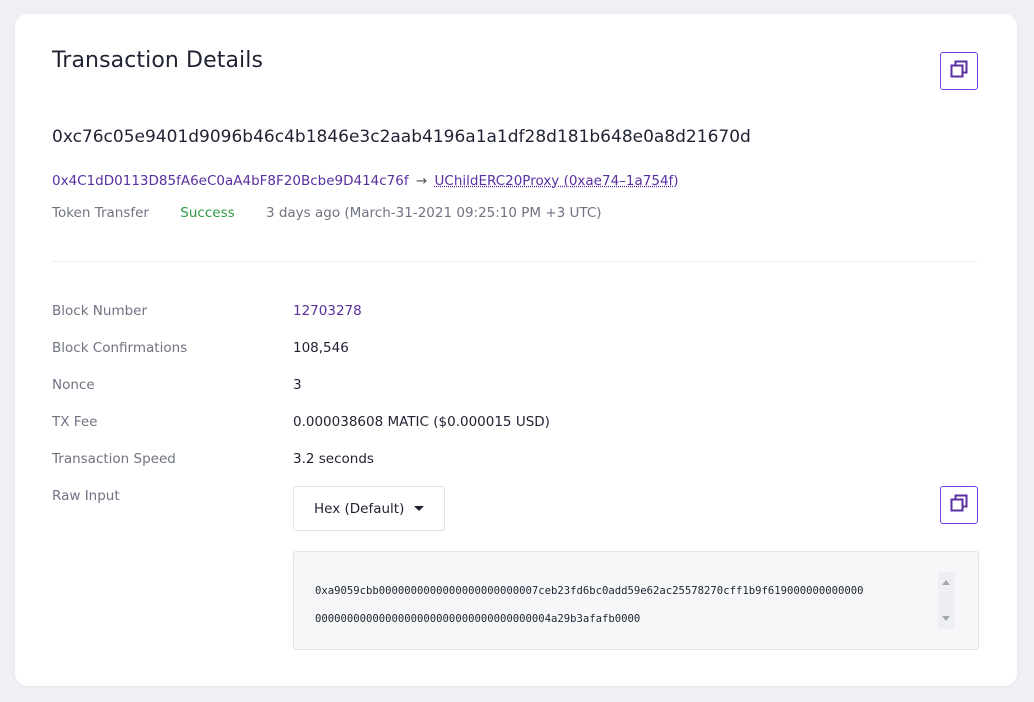 The image size is (1034, 702). I want to click on block-number-link: 12703278, so click(327, 311).